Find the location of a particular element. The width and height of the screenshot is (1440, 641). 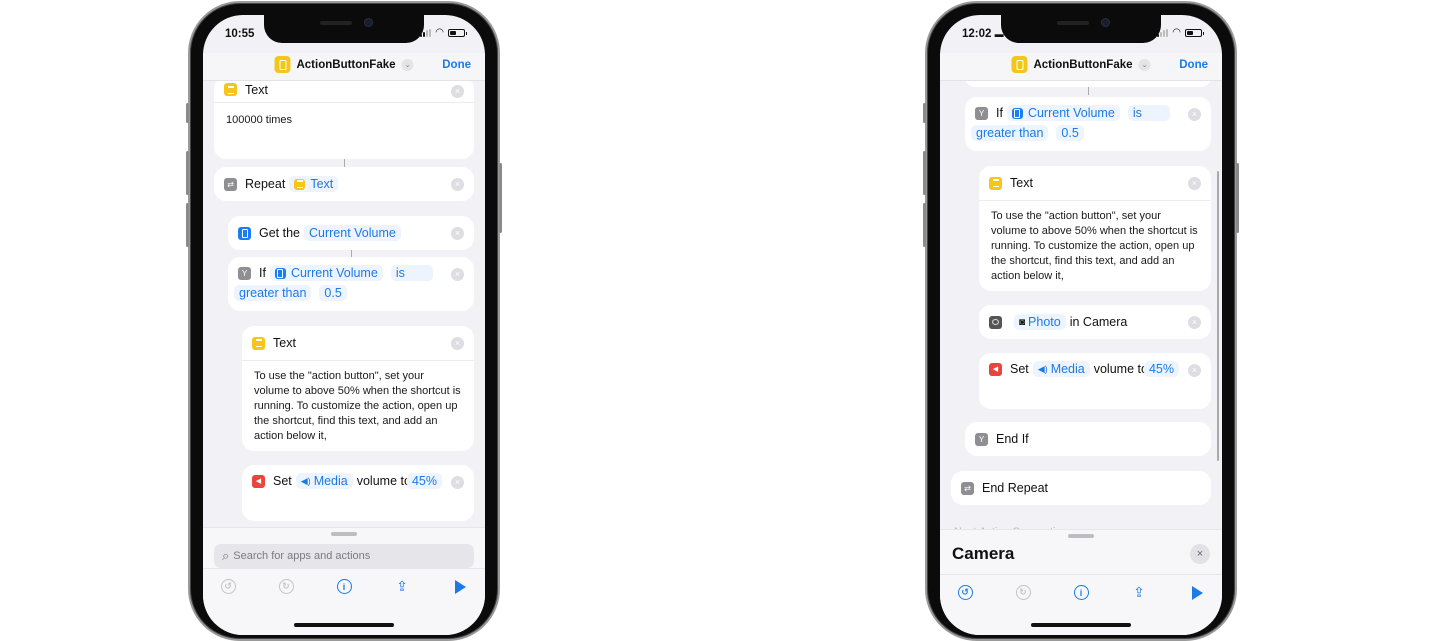

camera-actions-sheet: Camera × ↺ ↻ i ⇪ is located at coordinates (1081, 582).